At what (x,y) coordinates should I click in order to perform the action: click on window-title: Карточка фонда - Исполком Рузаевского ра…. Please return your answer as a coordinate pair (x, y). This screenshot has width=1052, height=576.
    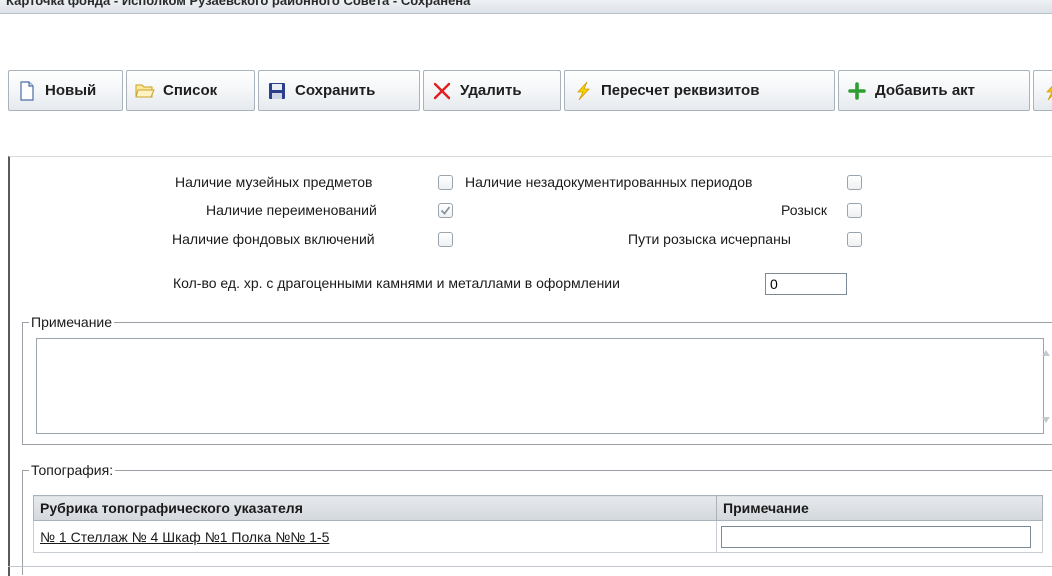
    Looking at the image, I should click on (238, 4).